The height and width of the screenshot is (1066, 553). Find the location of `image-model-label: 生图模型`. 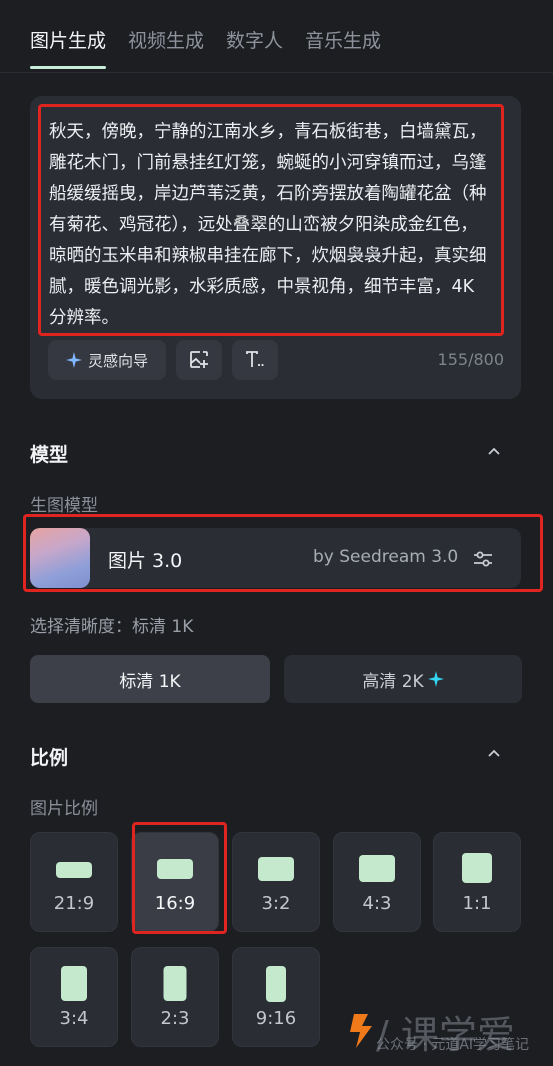

image-model-label: 生图模型 is located at coordinates (64, 506).